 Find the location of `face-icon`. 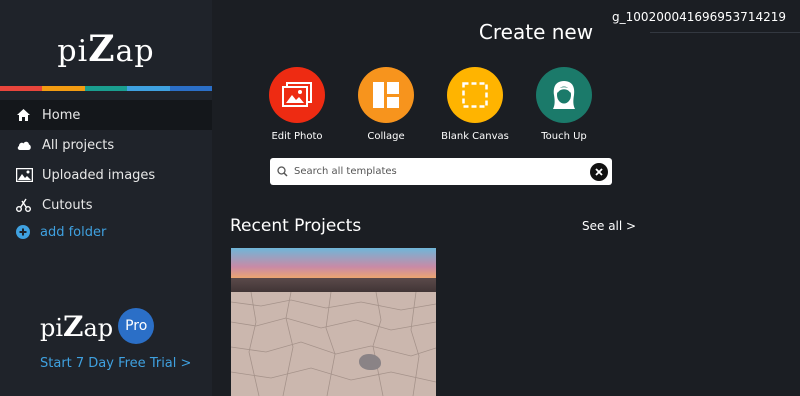

face-icon is located at coordinates (564, 95).